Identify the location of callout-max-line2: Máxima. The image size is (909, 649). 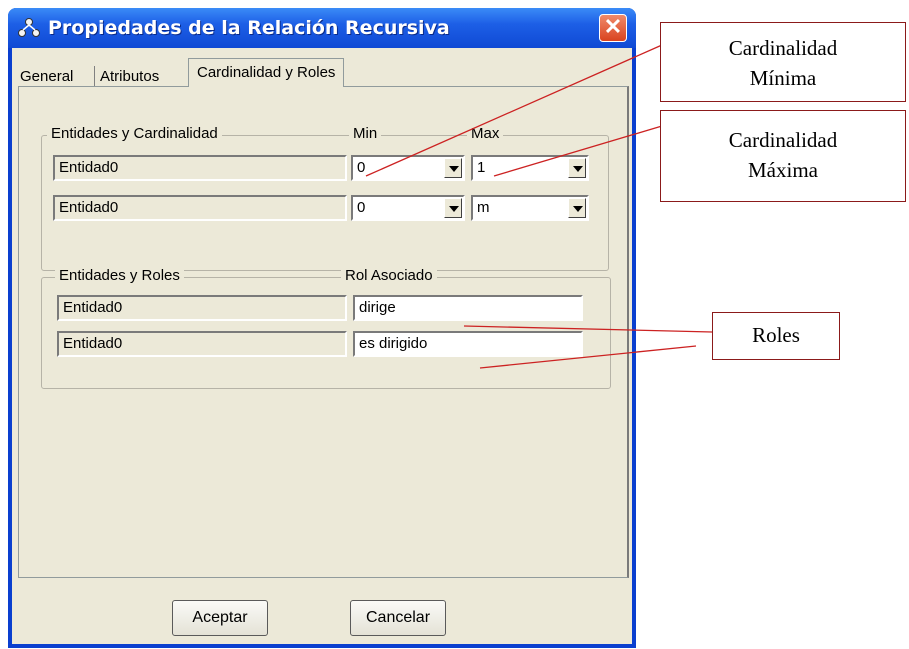
(783, 170).